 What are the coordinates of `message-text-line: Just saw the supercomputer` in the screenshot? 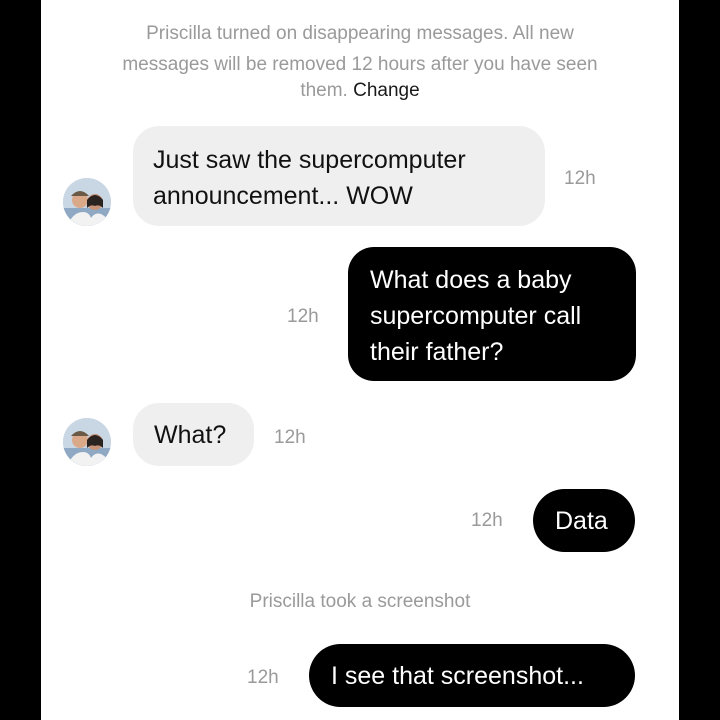 It's located at (309, 160).